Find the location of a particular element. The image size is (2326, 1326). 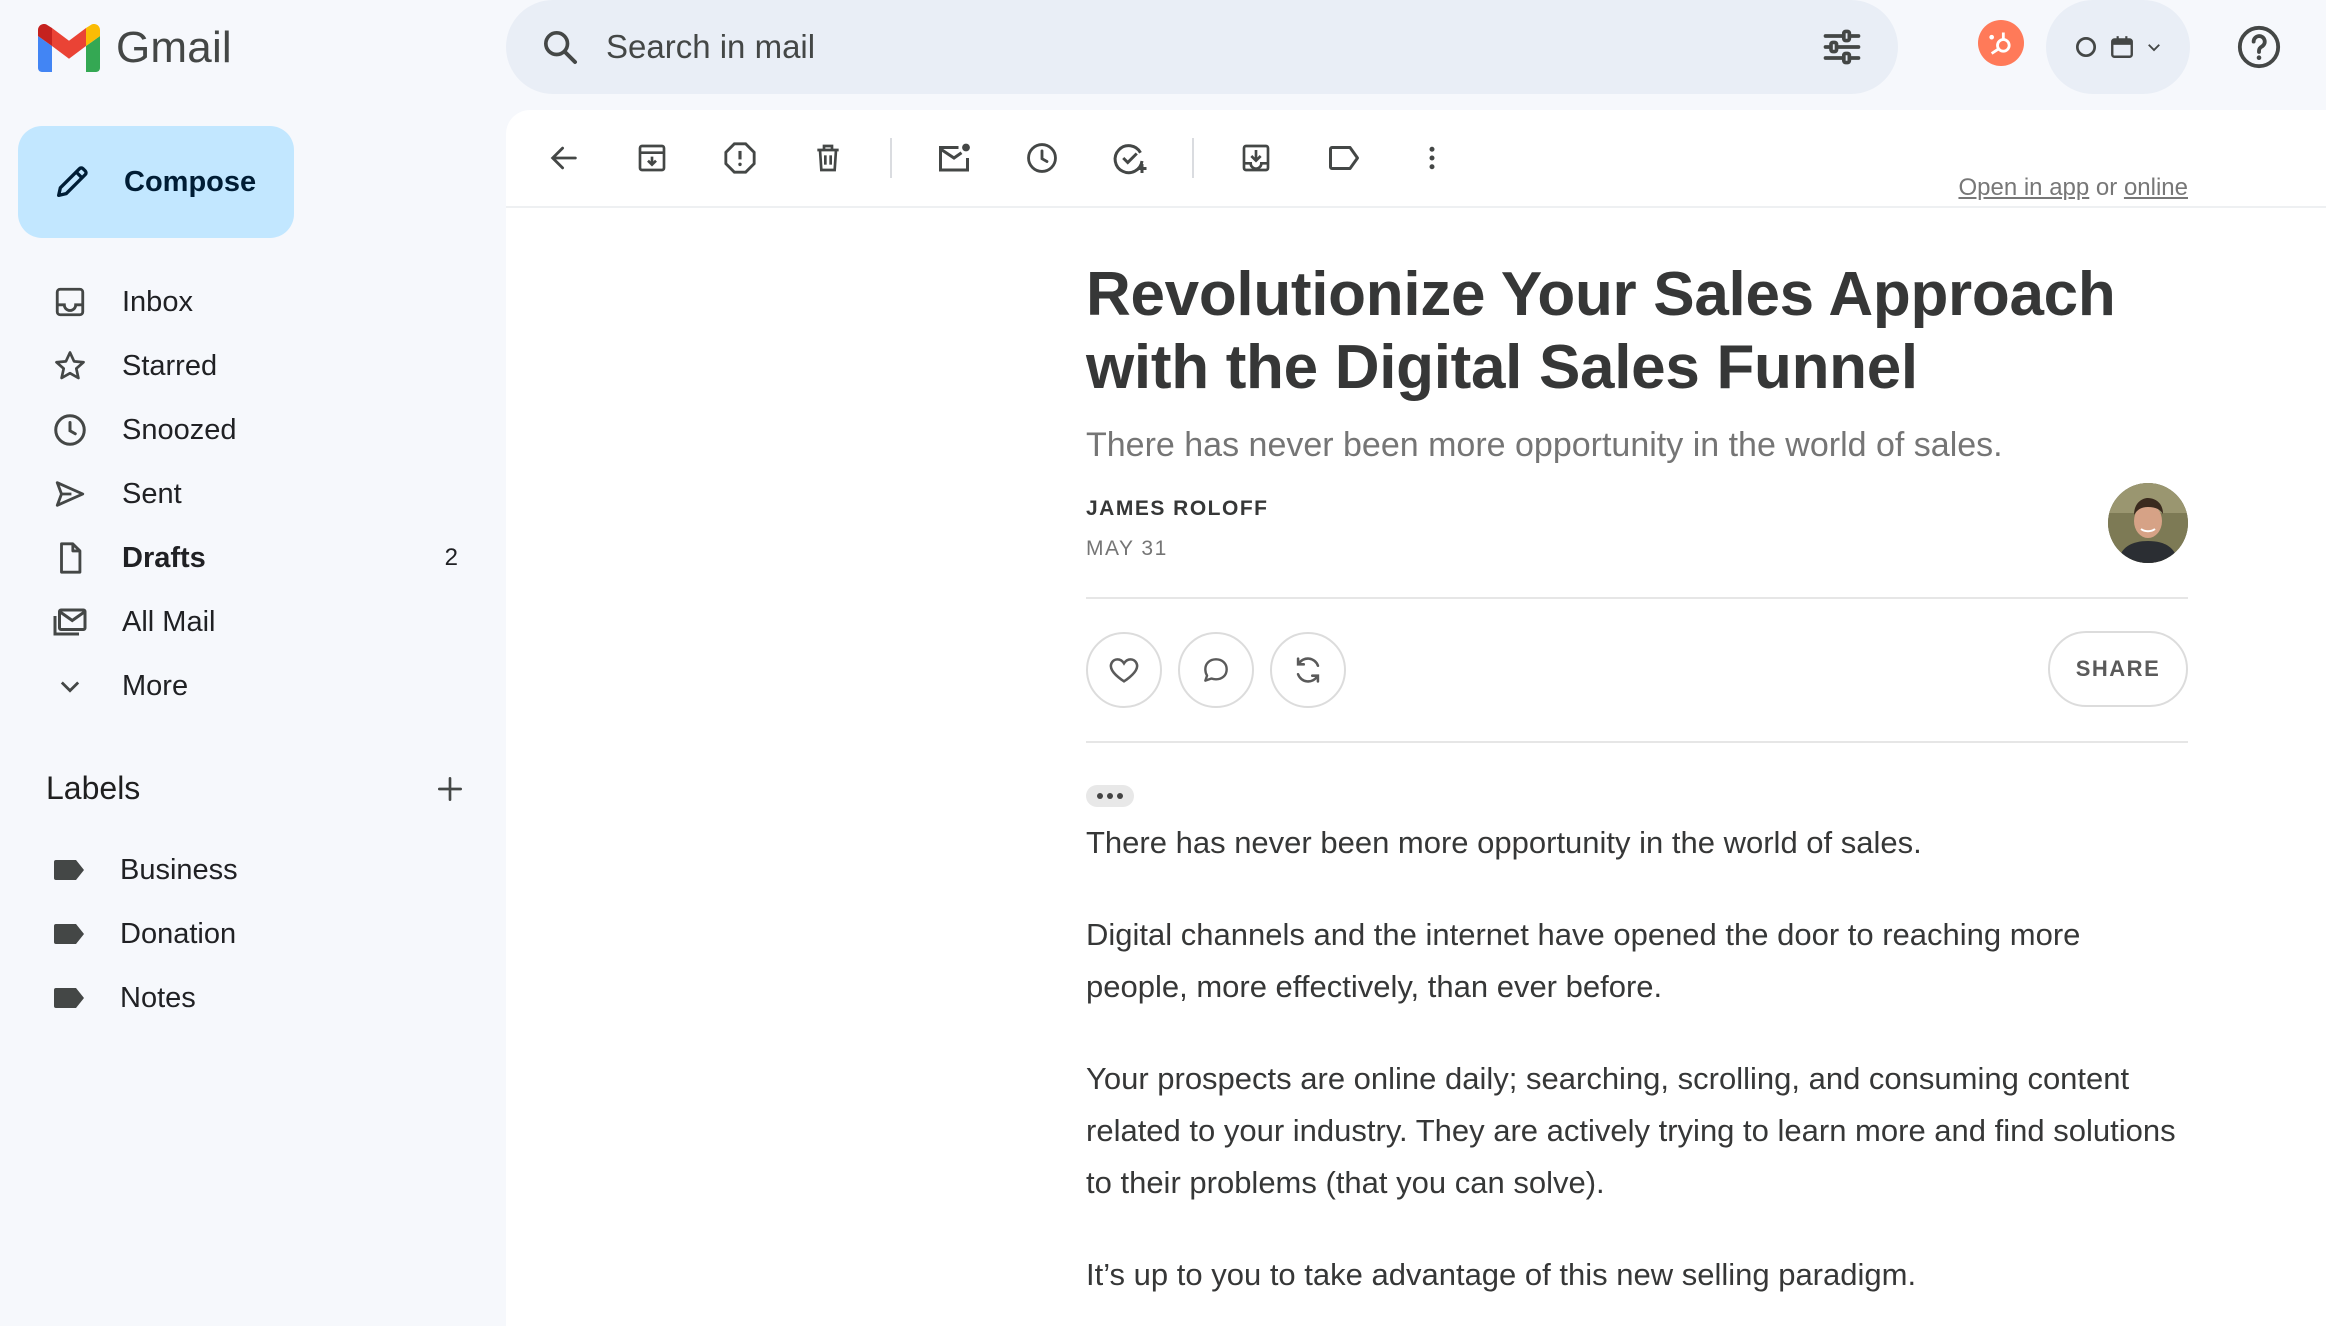

send-icon is located at coordinates (70, 494).